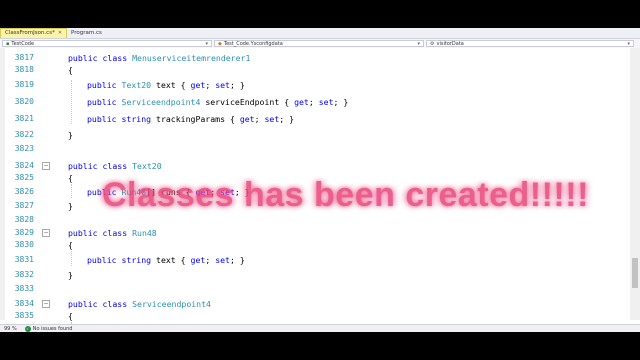  What do you see at coordinates (24, 274) in the screenshot?
I see `line-number: 3832` at bounding box center [24, 274].